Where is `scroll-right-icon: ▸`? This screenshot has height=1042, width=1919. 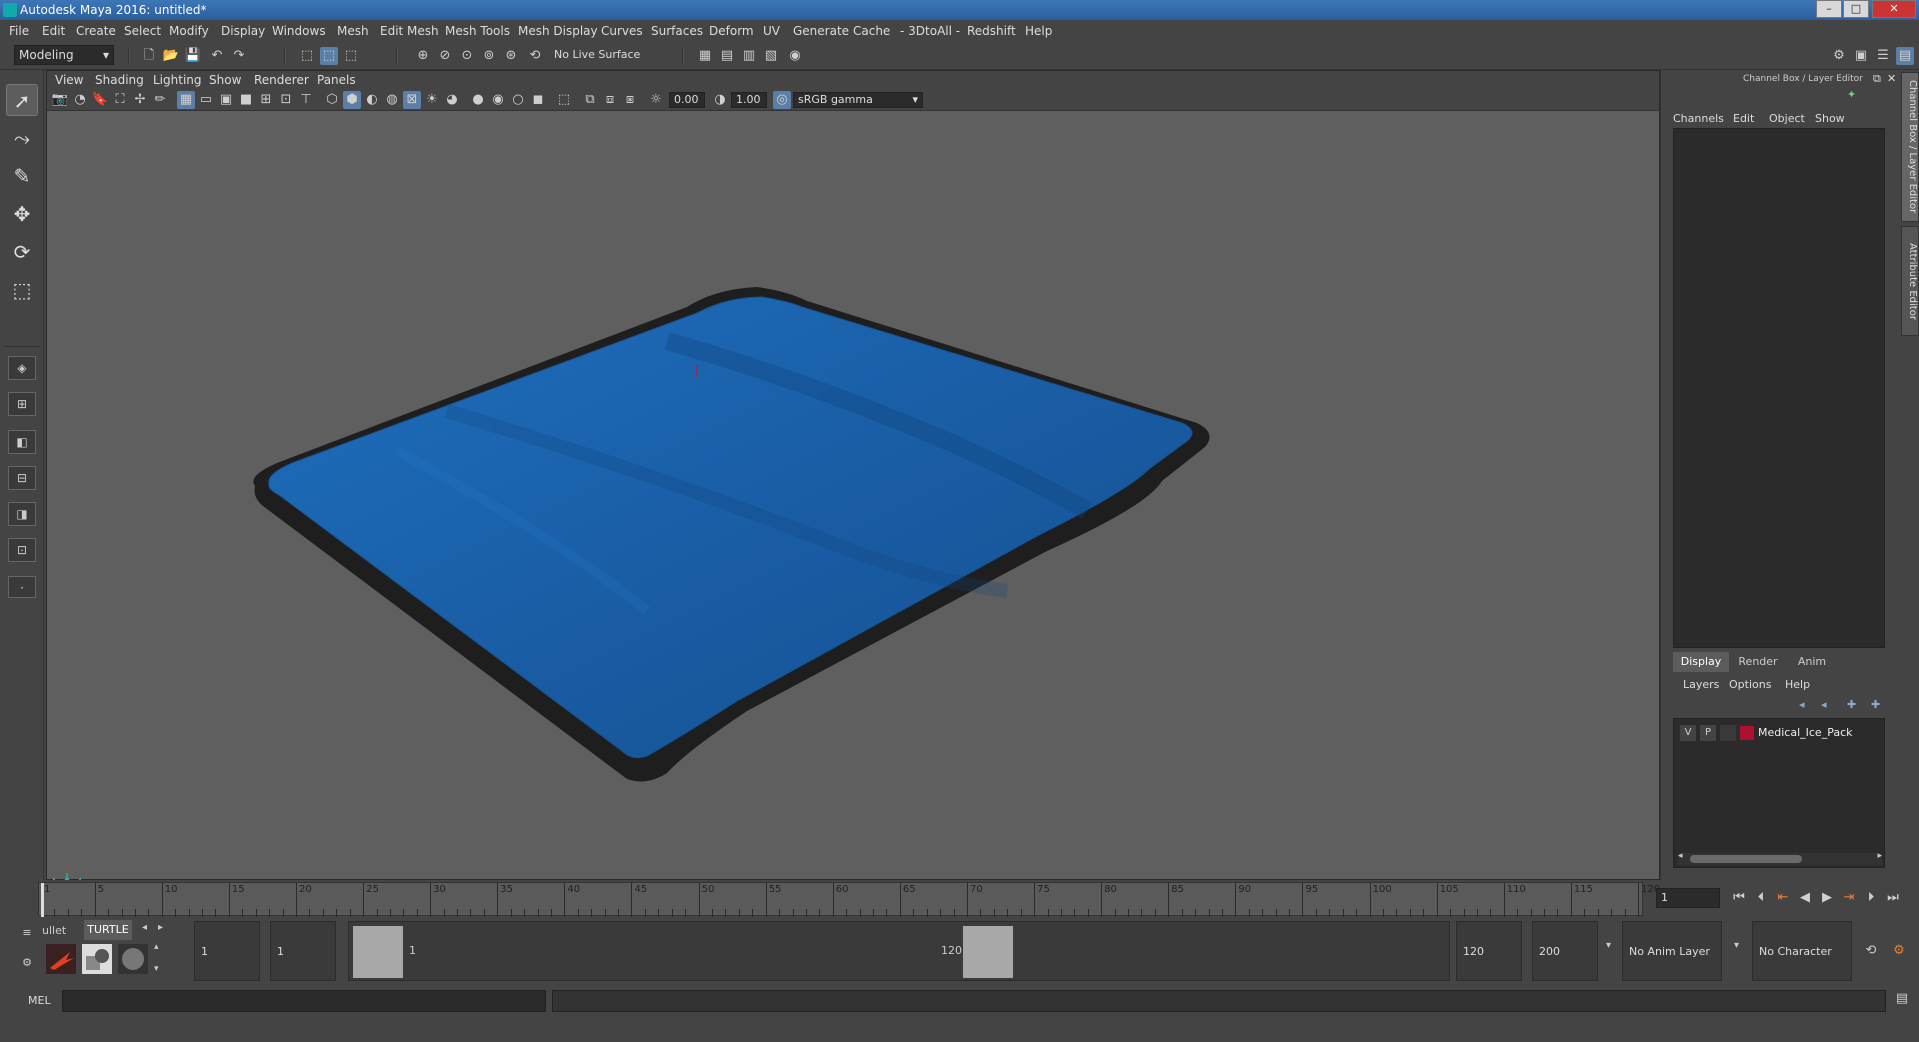 scroll-right-icon: ▸ is located at coordinates (1879, 856).